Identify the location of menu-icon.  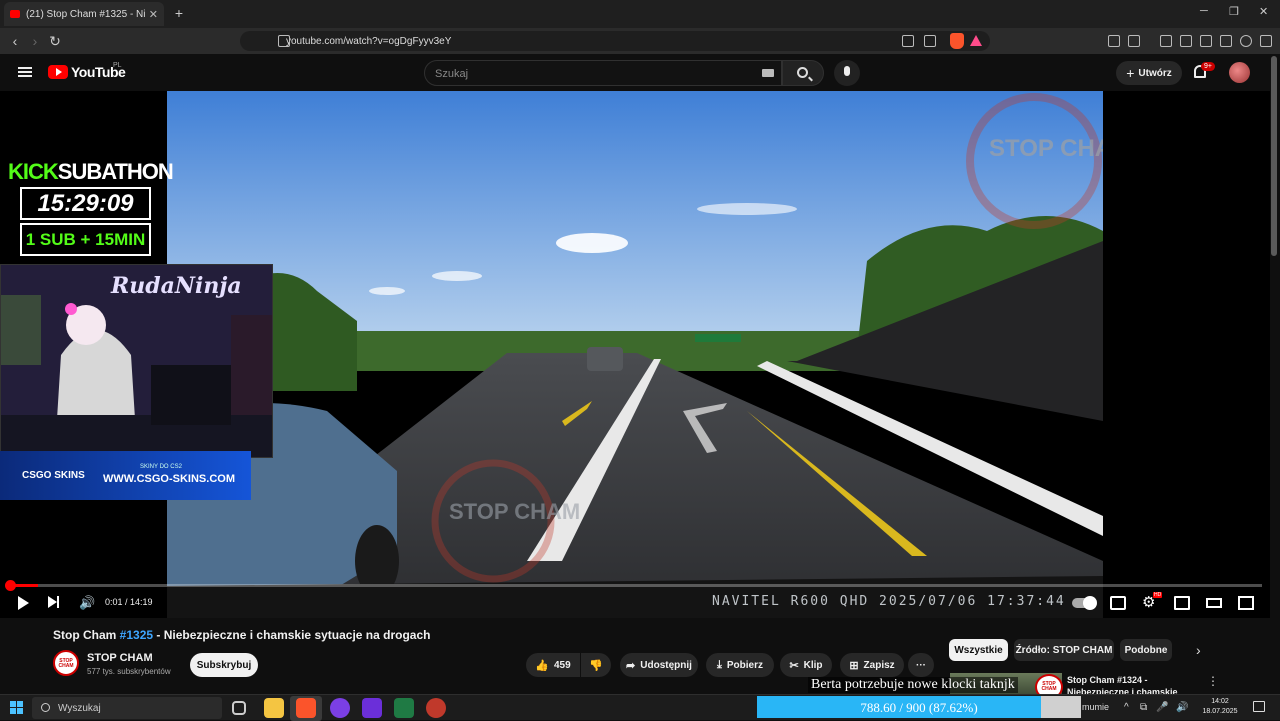
(1266, 41).